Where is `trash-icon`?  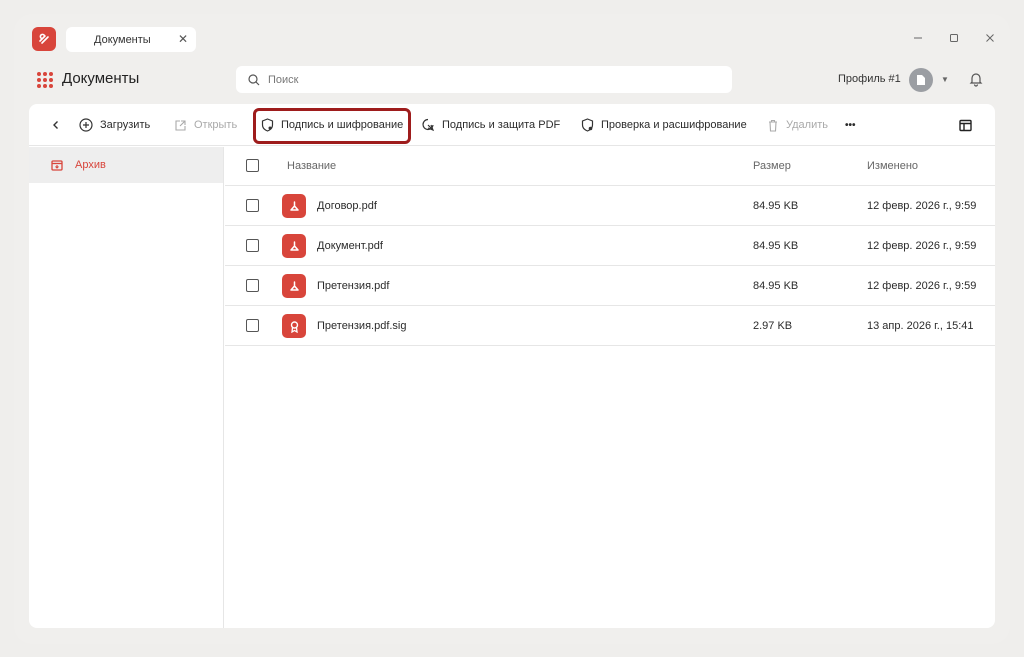 trash-icon is located at coordinates (773, 125).